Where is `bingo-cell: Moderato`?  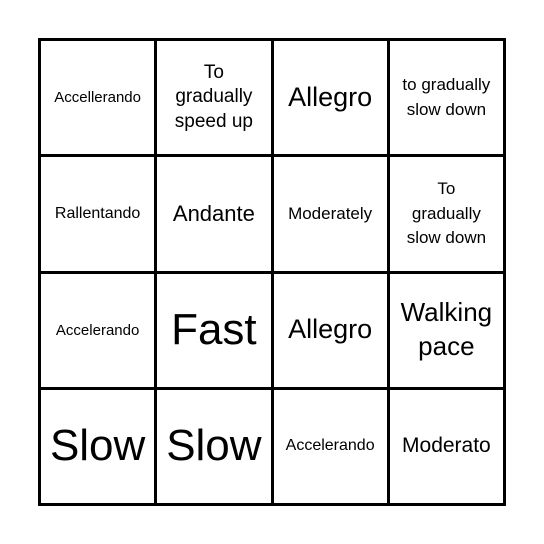
bingo-cell: Moderato is located at coordinates (446, 446).